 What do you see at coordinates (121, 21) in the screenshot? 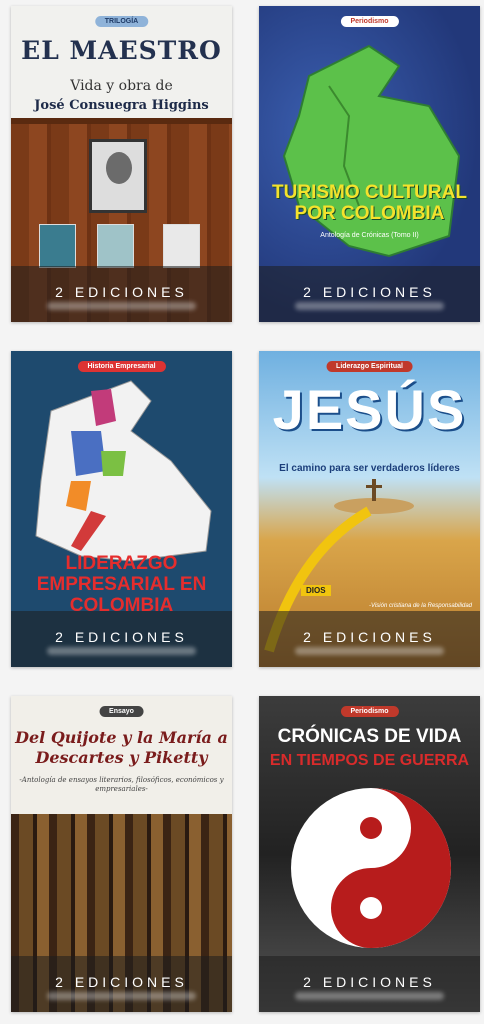
I see `category-badge: TRILOGÍA` at bounding box center [121, 21].